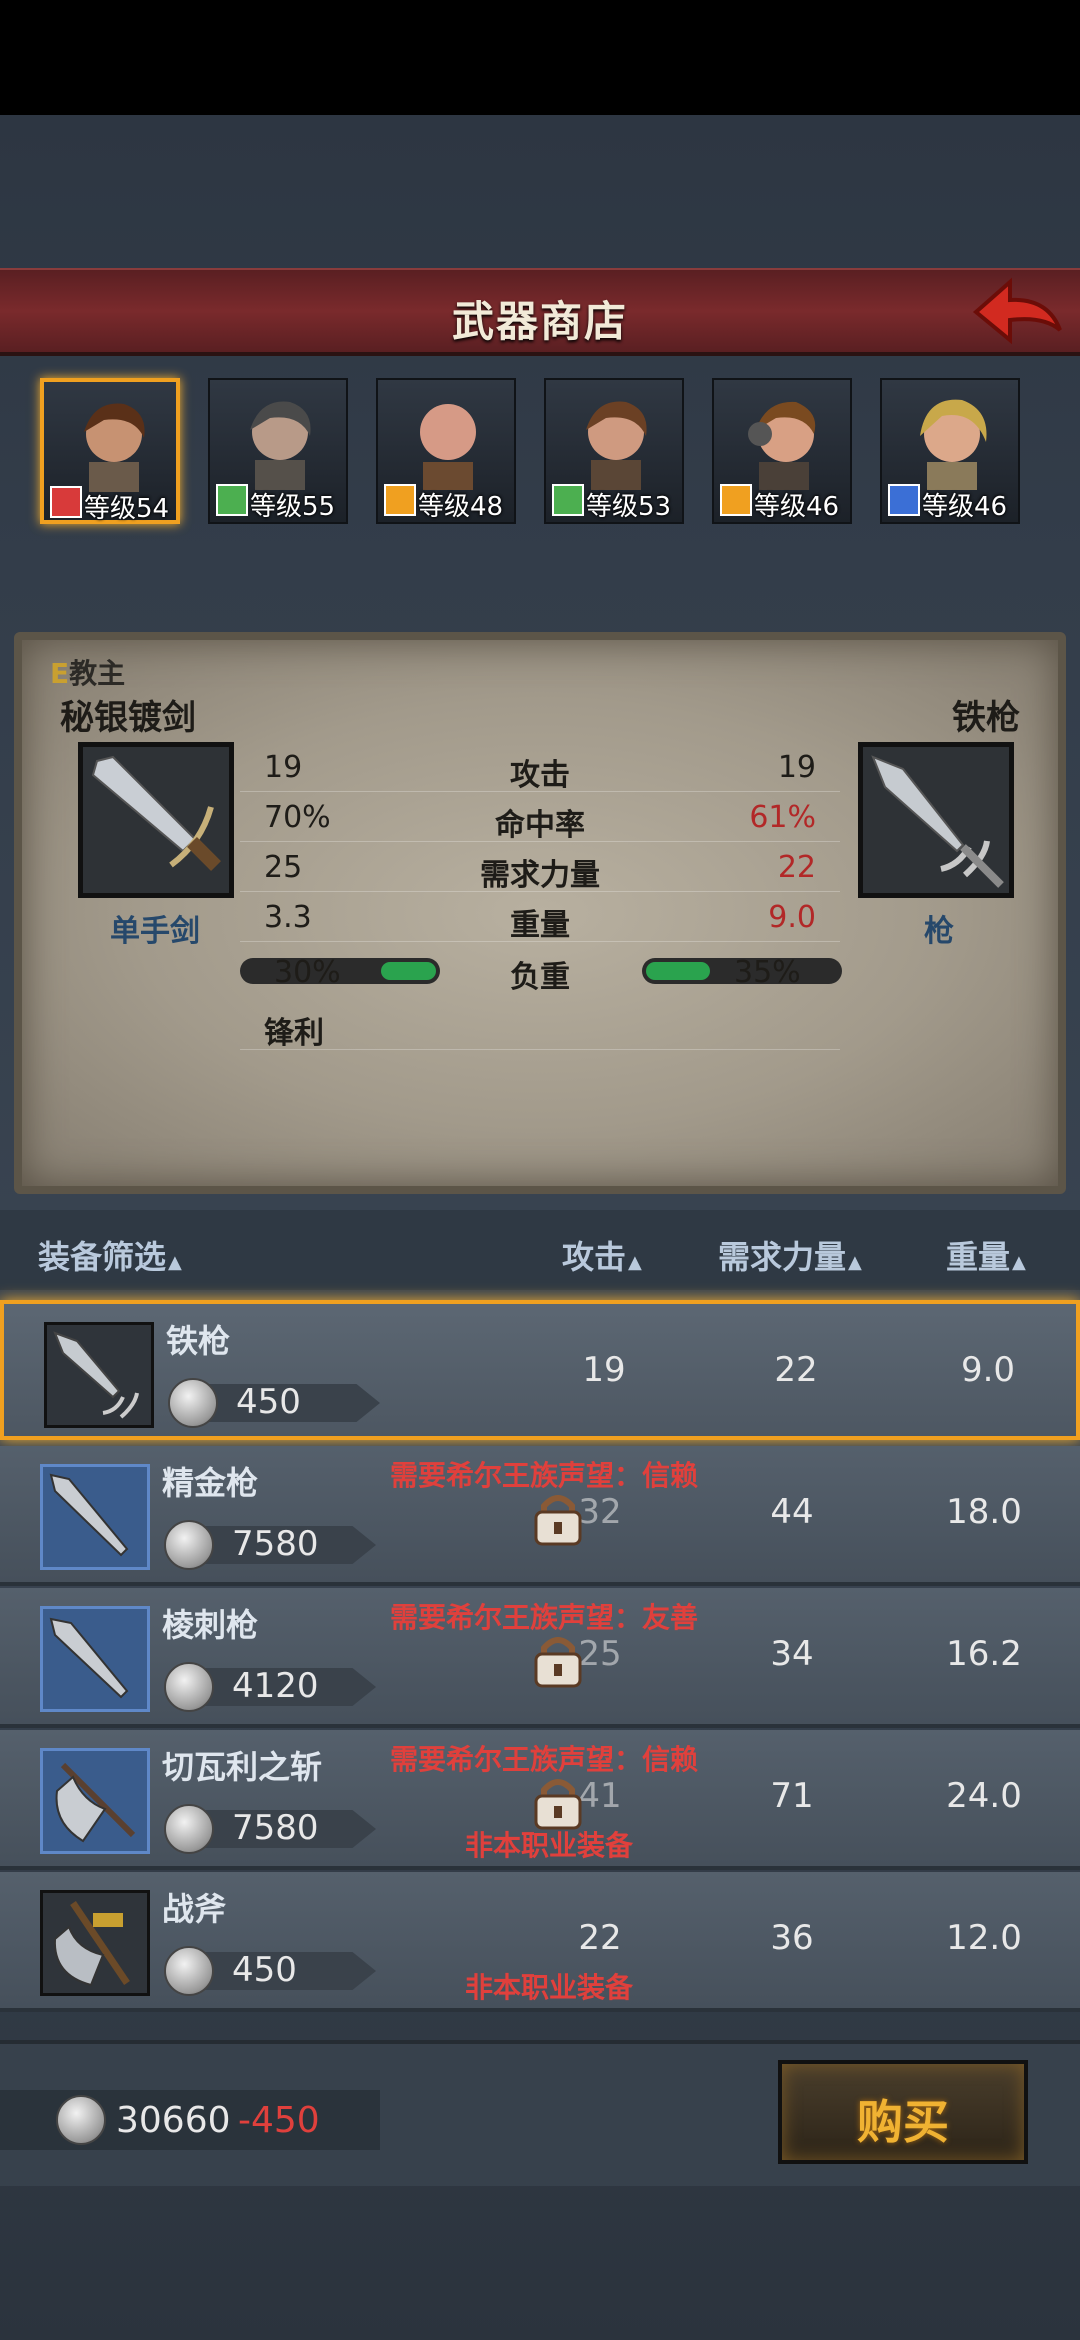 This screenshot has height=2340, width=1080. I want to click on sword-icon, so click(156, 813).